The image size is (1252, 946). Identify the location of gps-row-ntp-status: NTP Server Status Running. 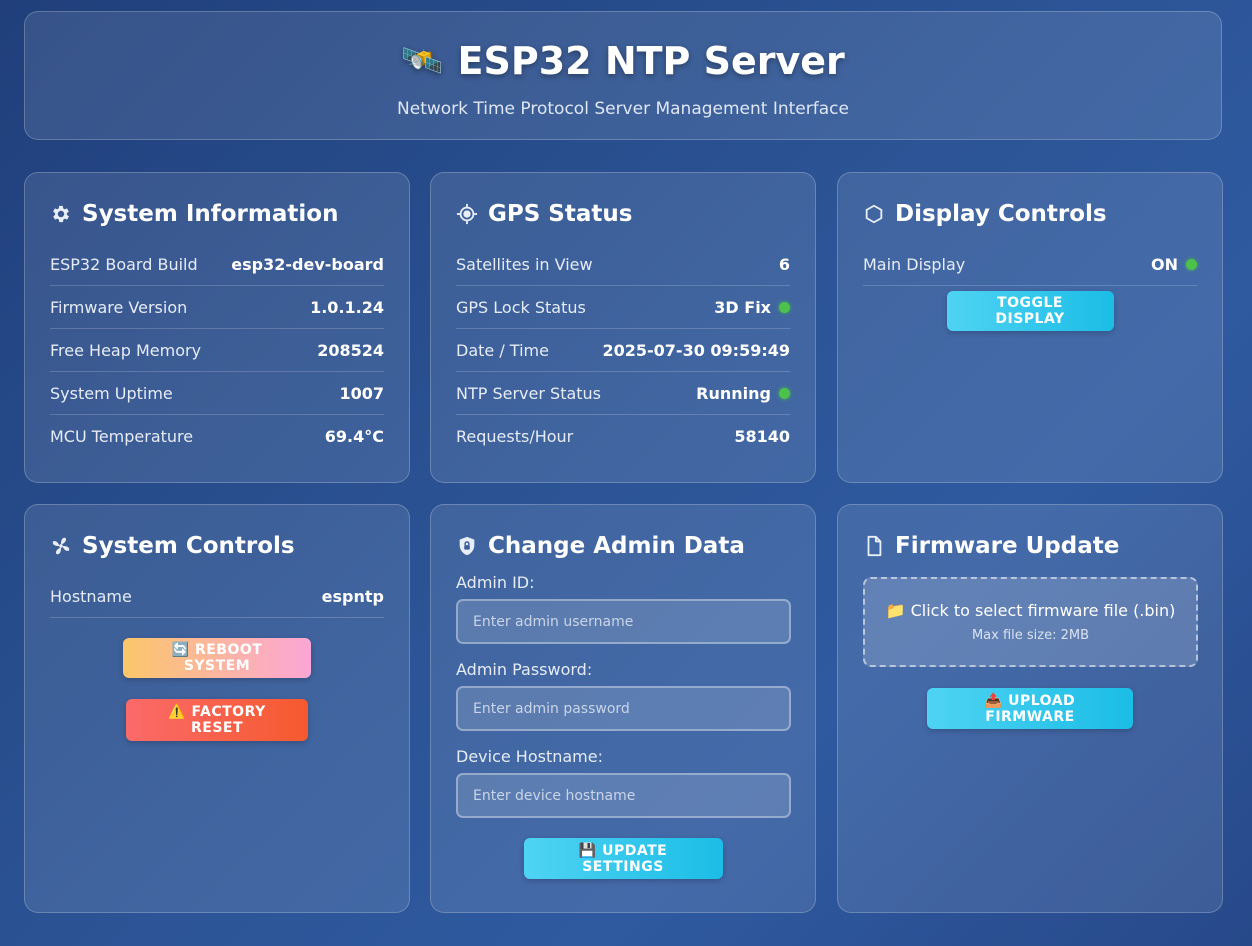
(623, 393).